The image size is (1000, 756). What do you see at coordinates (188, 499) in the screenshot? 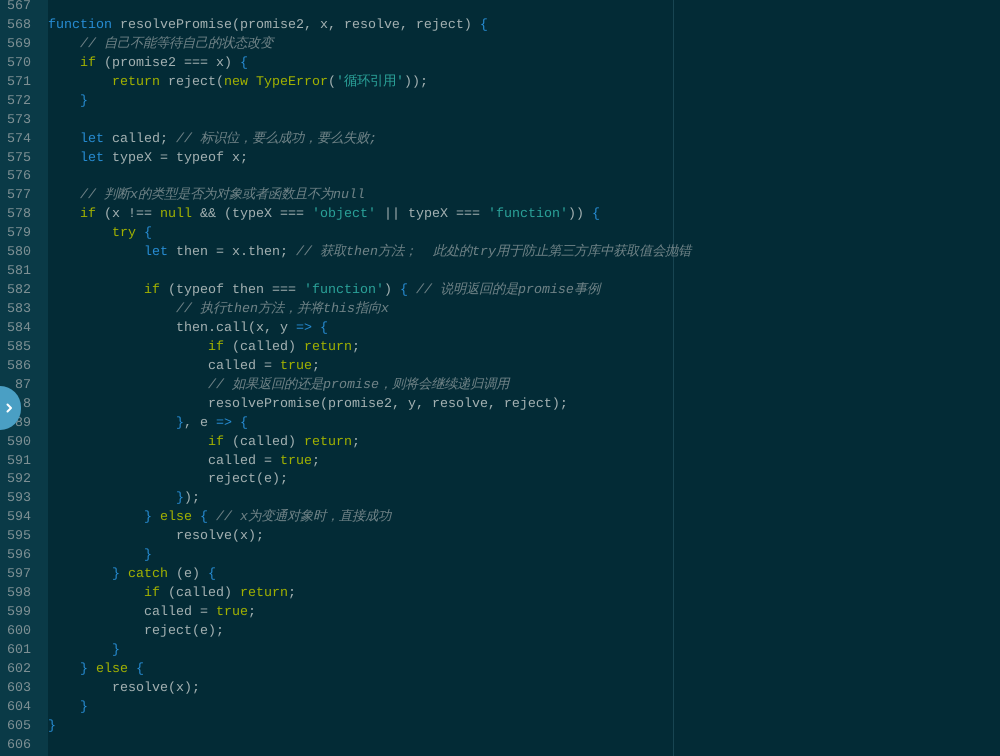
I see `code-line: });` at bounding box center [188, 499].